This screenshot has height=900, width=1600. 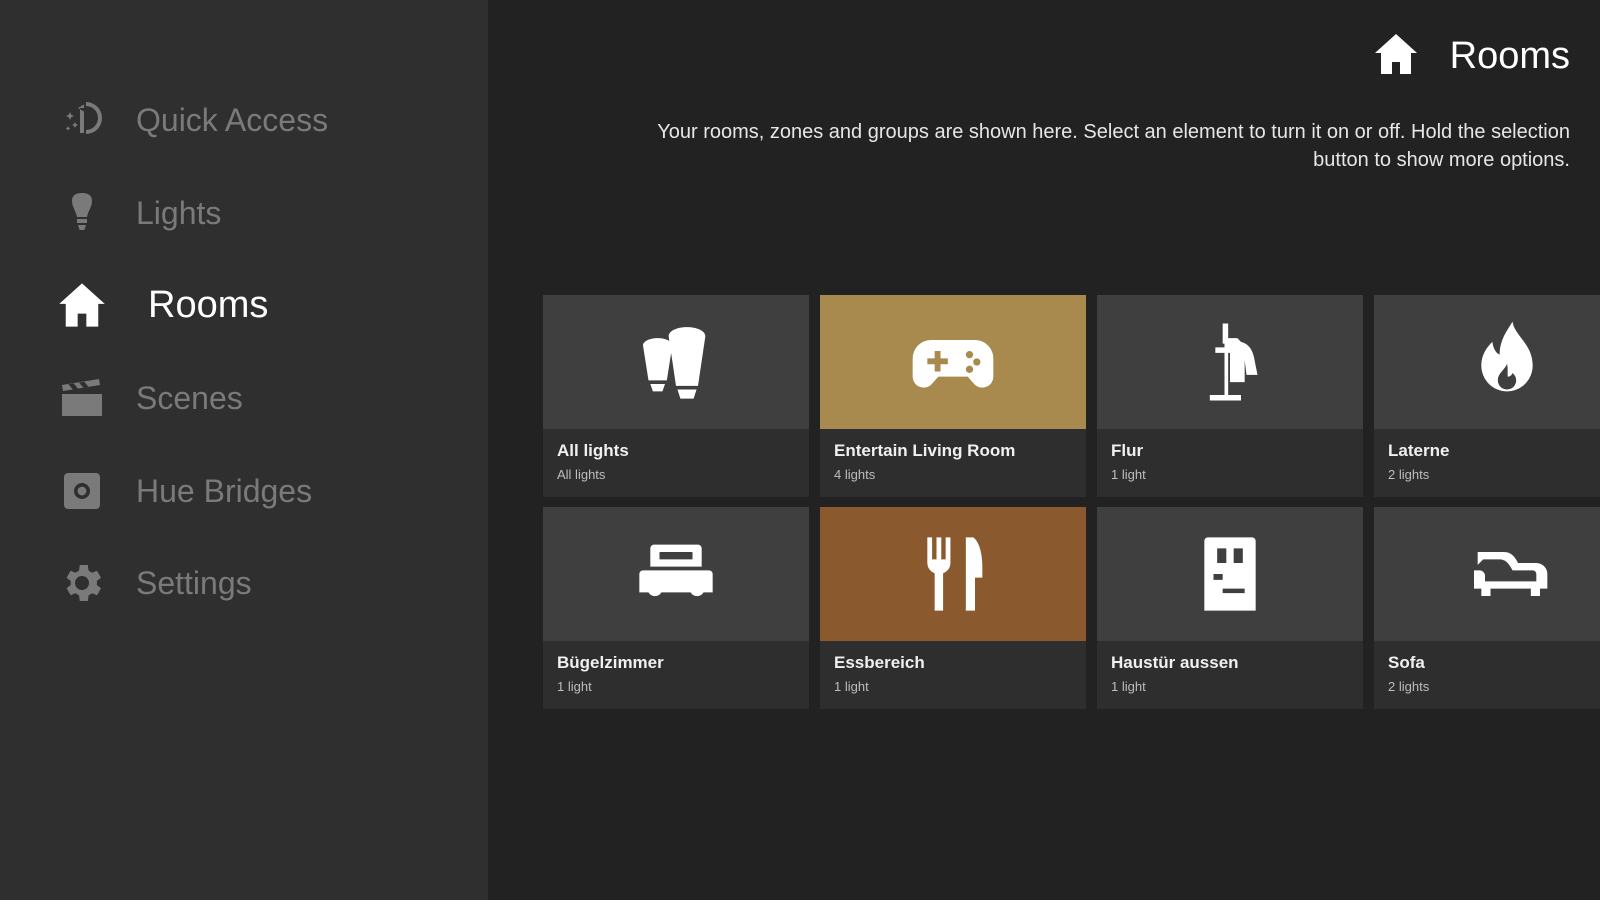 I want to click on cutlery-icon, so click(x=955, y=574).